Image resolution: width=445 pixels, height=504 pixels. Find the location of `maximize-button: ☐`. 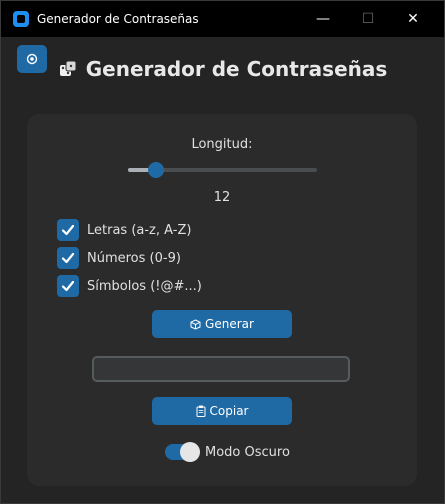

maximize-button: ☐ is located at coordinates (368, 19).